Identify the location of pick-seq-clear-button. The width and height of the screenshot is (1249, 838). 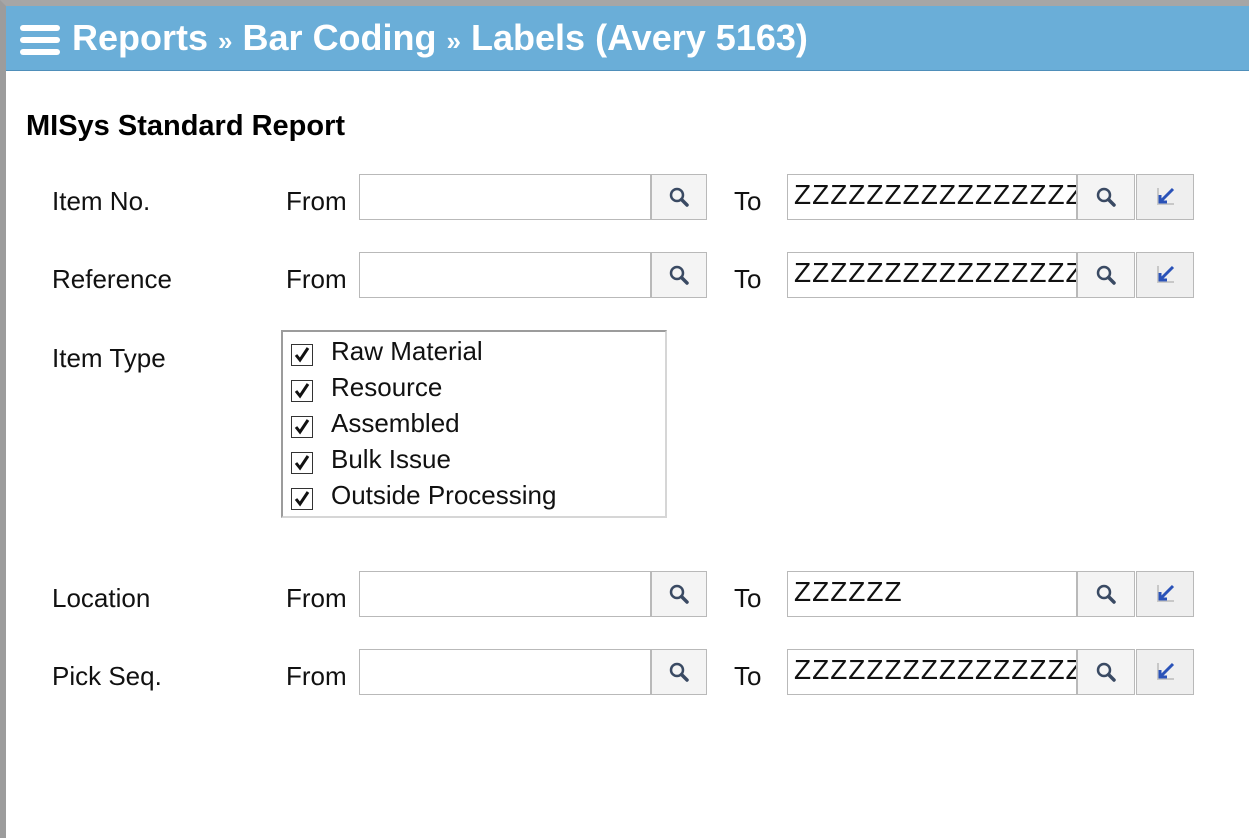
(1165, 672).